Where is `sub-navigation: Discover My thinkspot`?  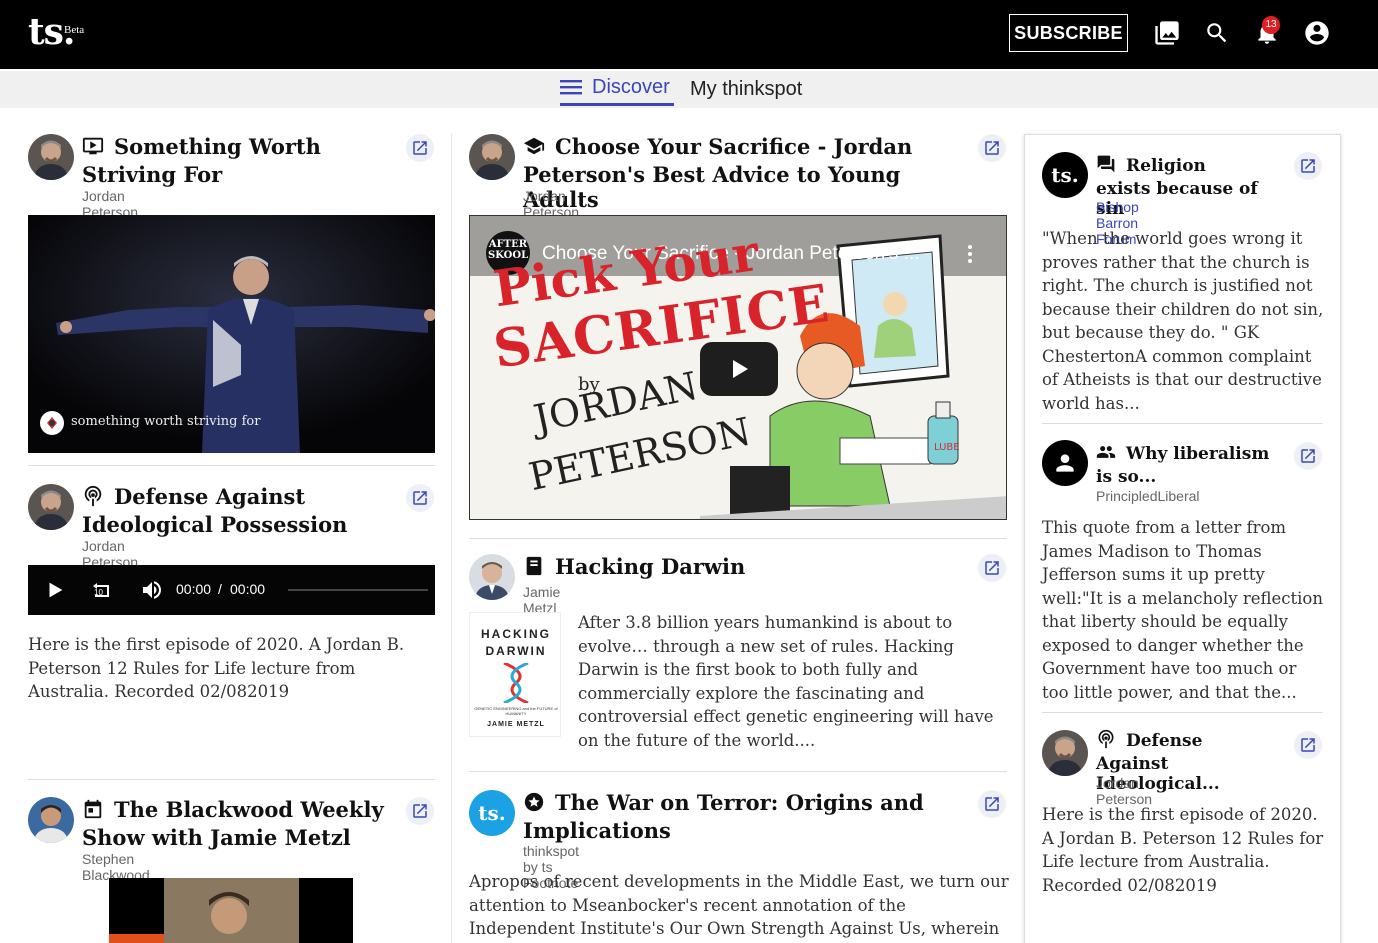
sub-navigation: Discover My thinkspot is located at coordinates (689, 89).